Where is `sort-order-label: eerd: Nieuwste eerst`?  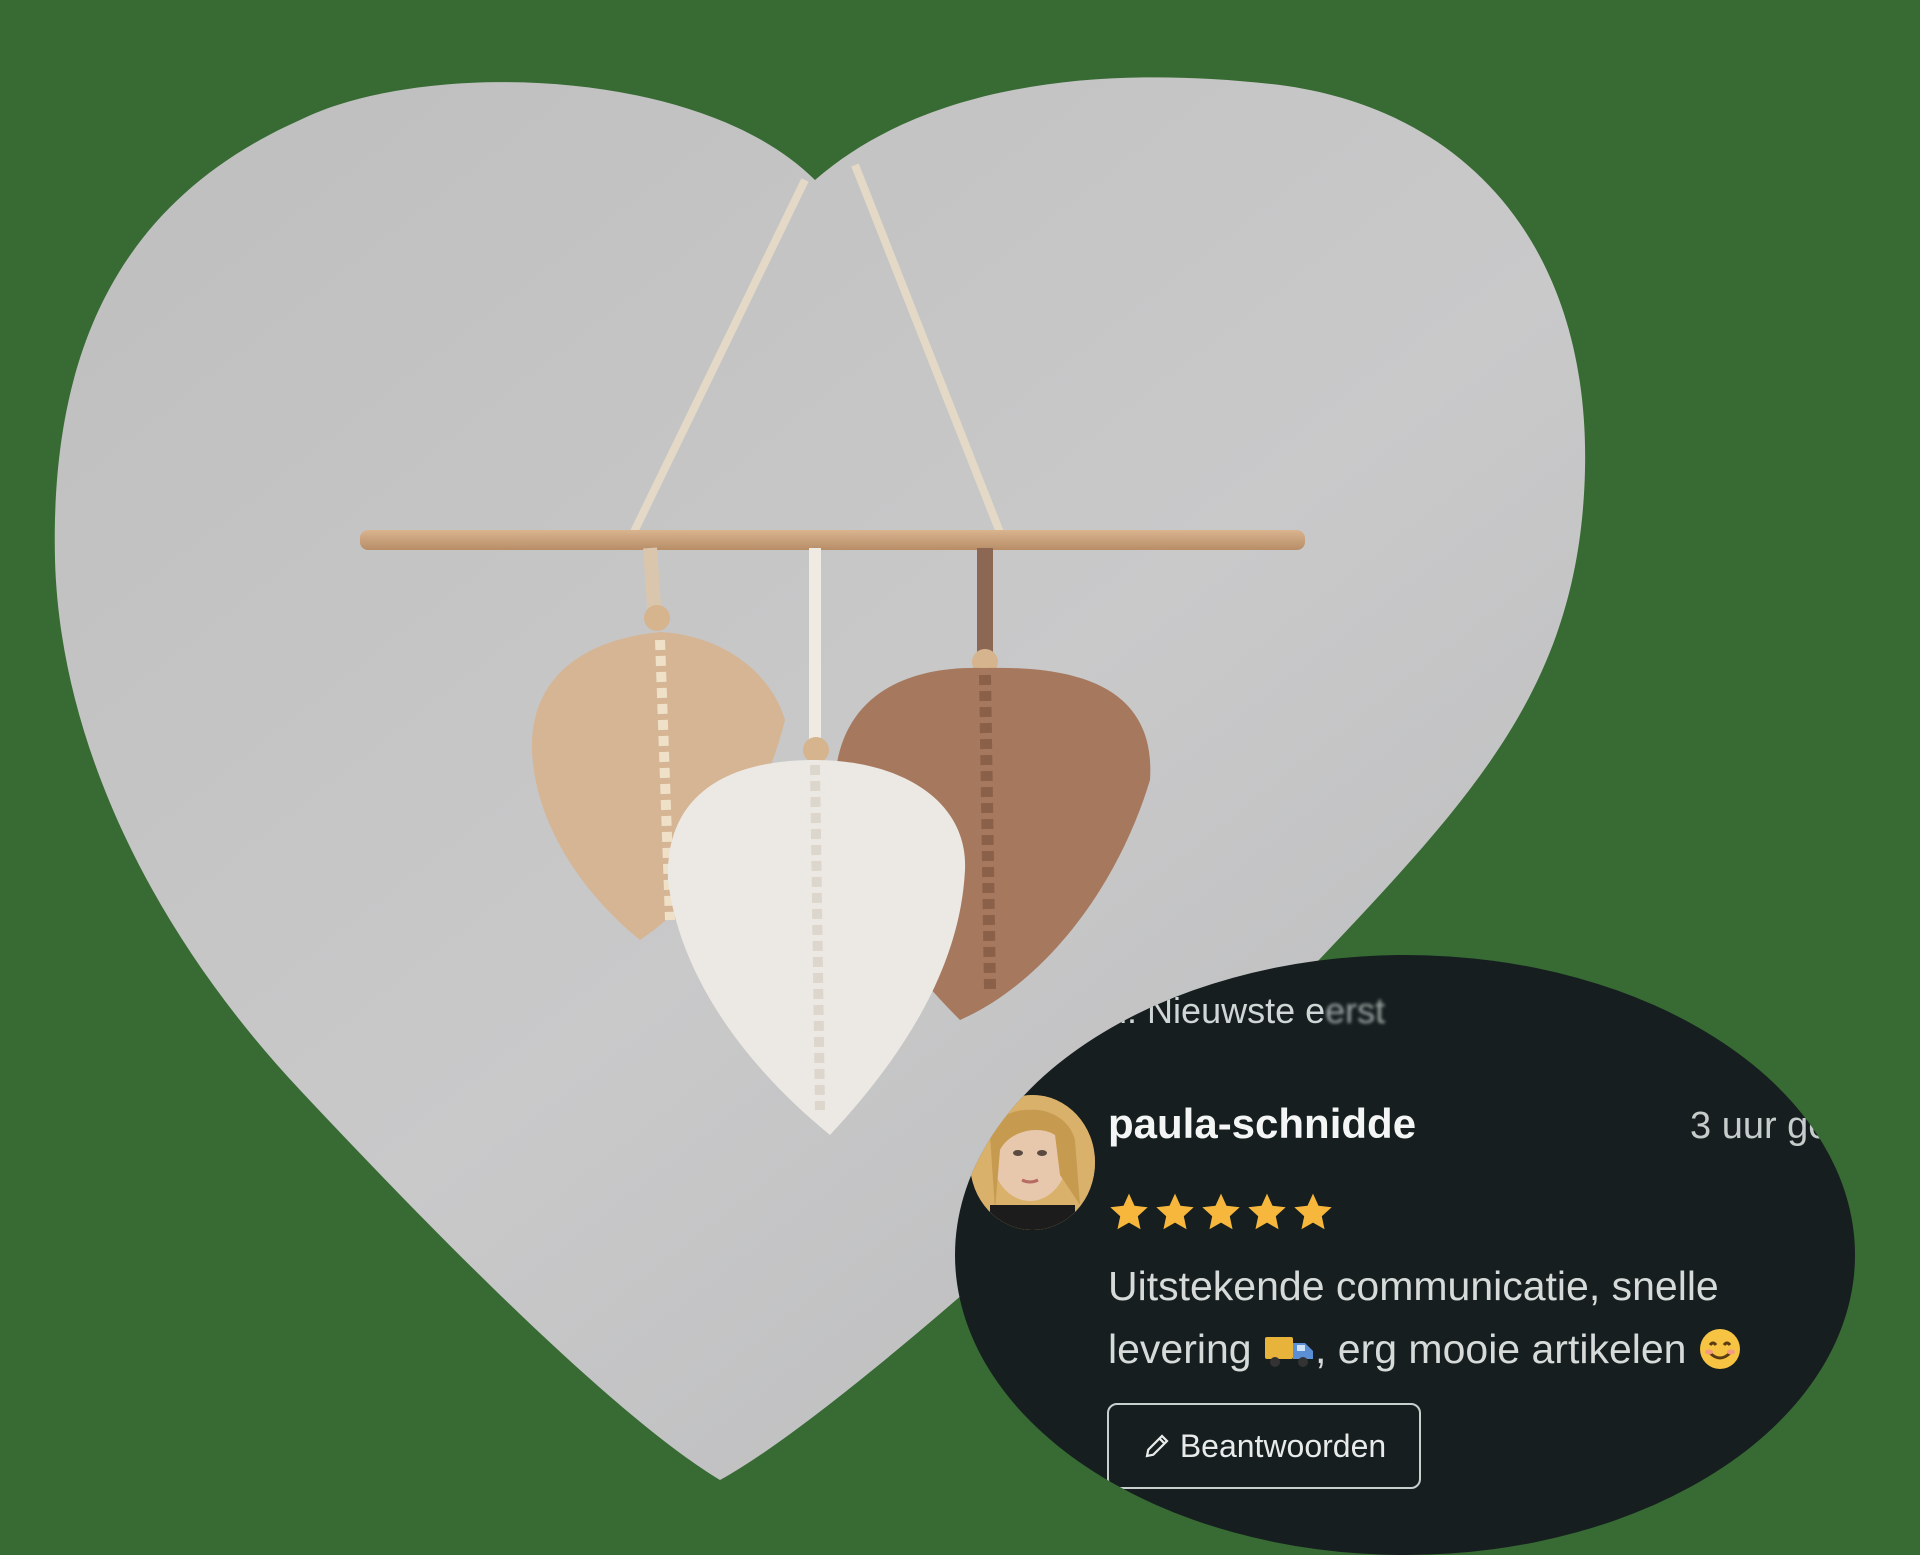 sort-order-label: eerd: Nieuwste eerst is located at coordinates (1220, 1011).